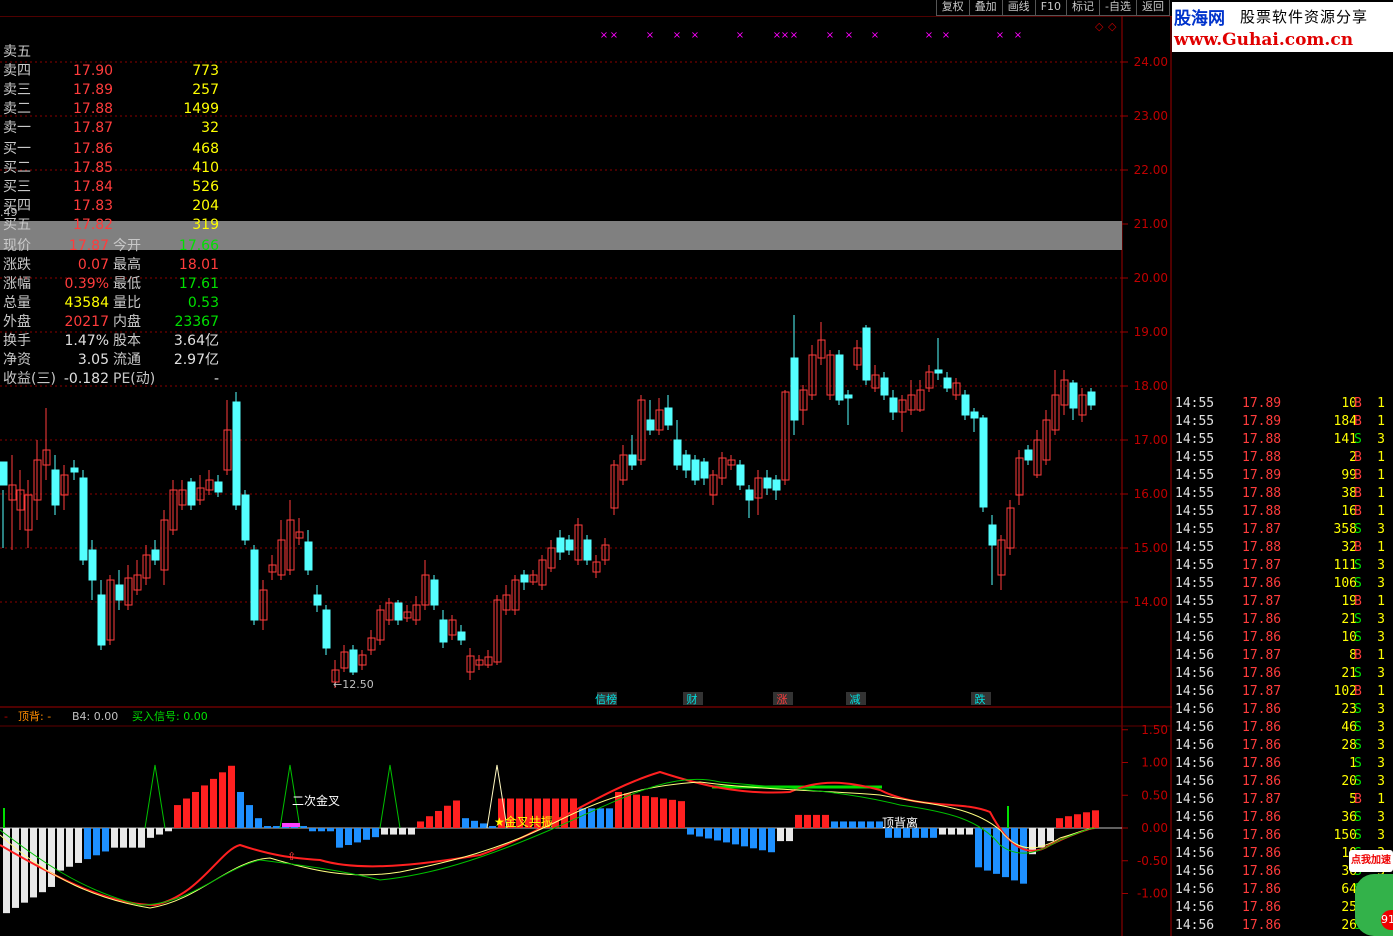 This screenshot has height=936, width=1393. I want to click on buy-row: 买五 17.82 319, so click(110, 225).